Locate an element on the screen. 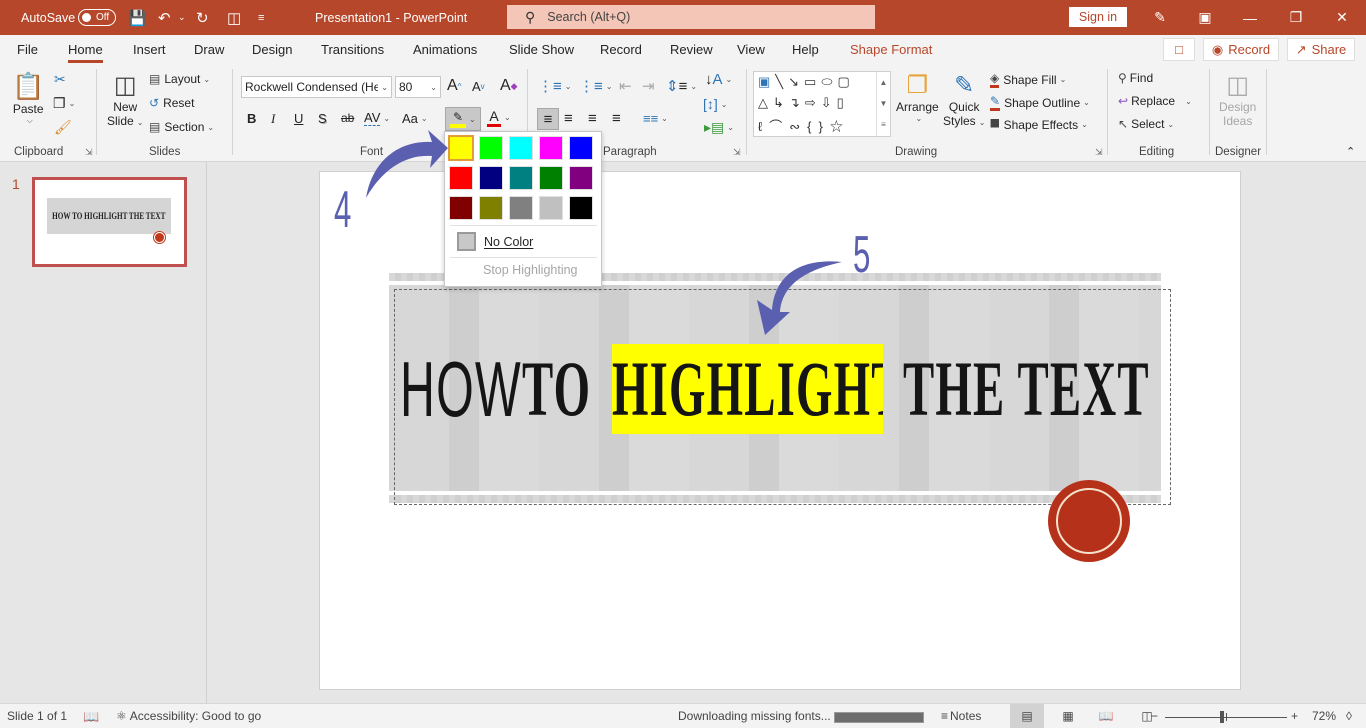 The width and height of the screenshot is (1366, 728). tab-view: View is located at coordinates (751, 49).